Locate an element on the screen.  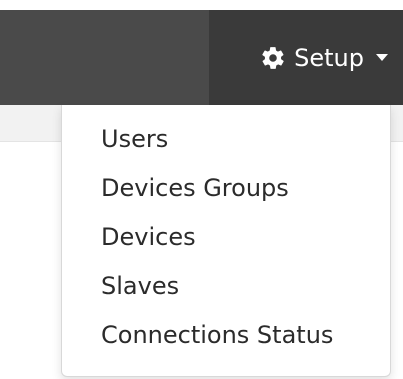
gear-icon is located at coordinates (273, 58).